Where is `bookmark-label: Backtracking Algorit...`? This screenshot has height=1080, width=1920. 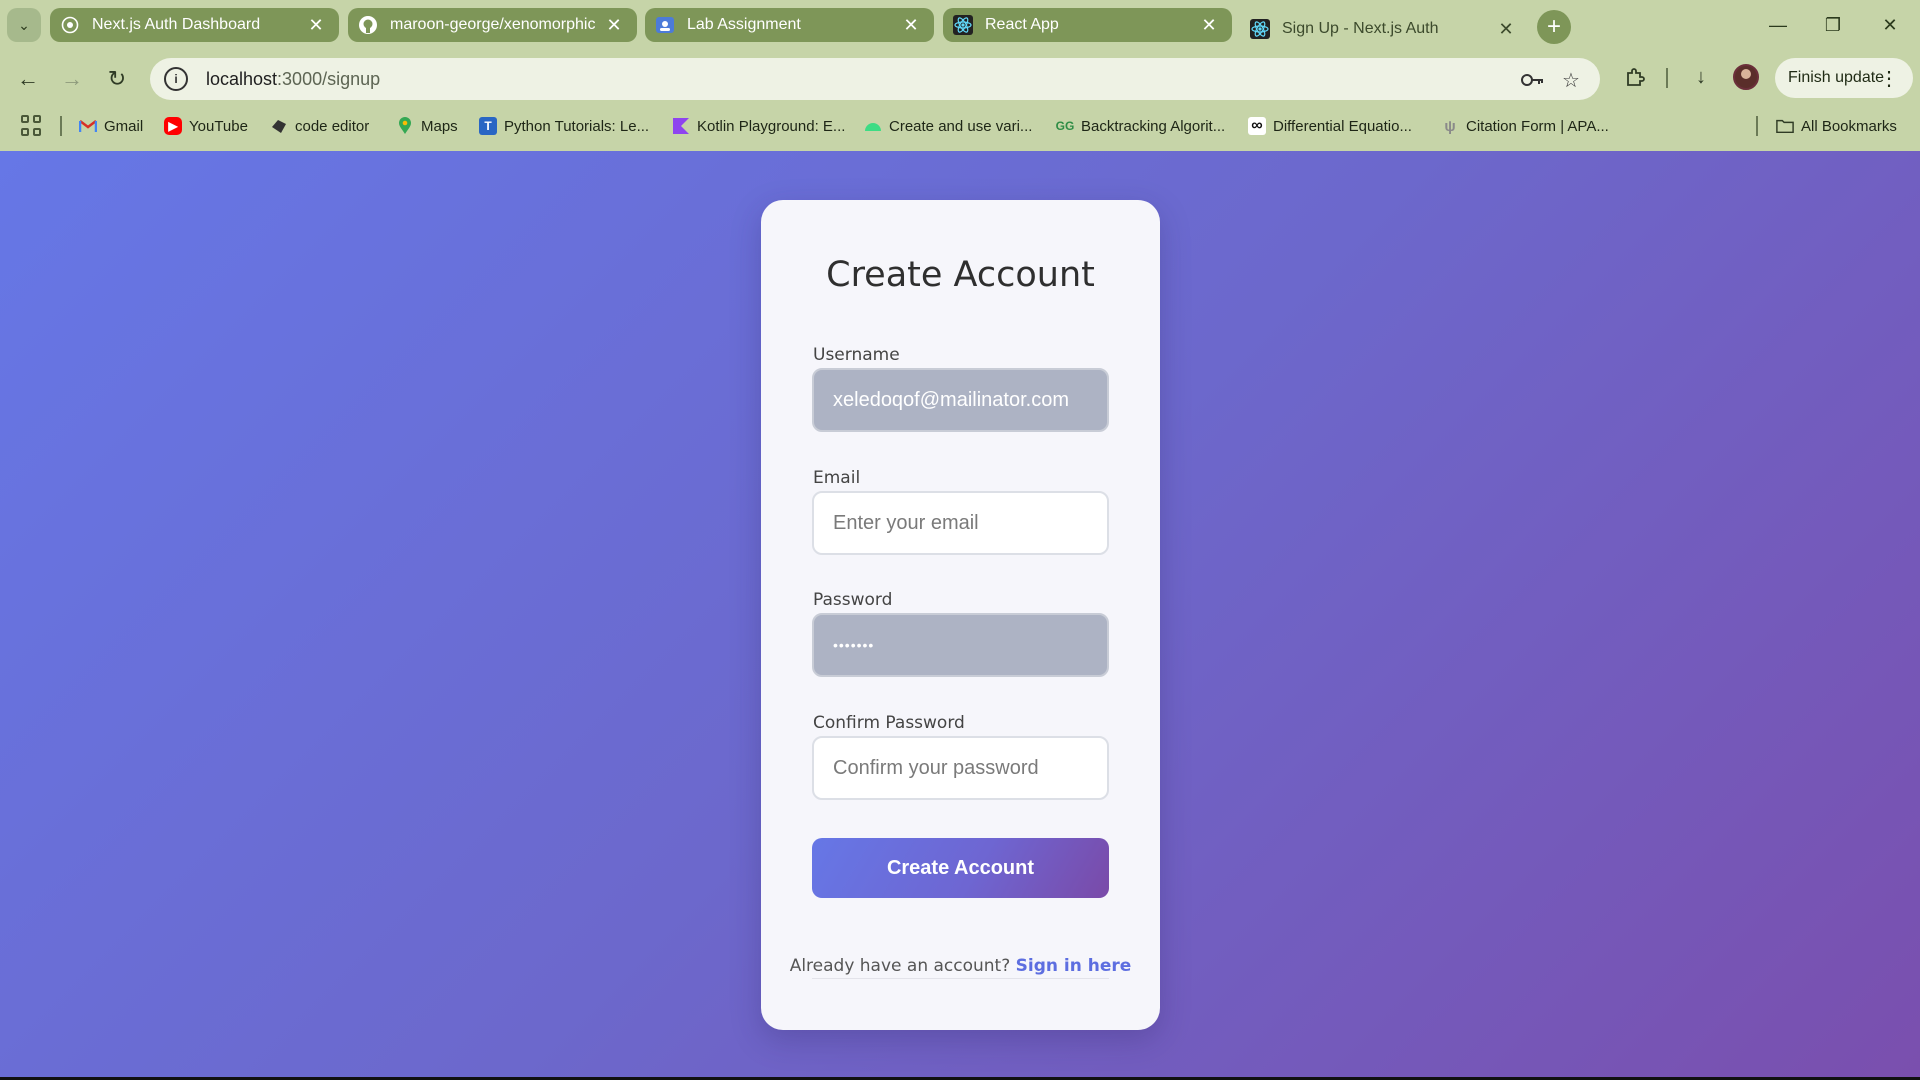
bookmark-label: Backtracking Algorit... is located at coordinates (1153, 126).